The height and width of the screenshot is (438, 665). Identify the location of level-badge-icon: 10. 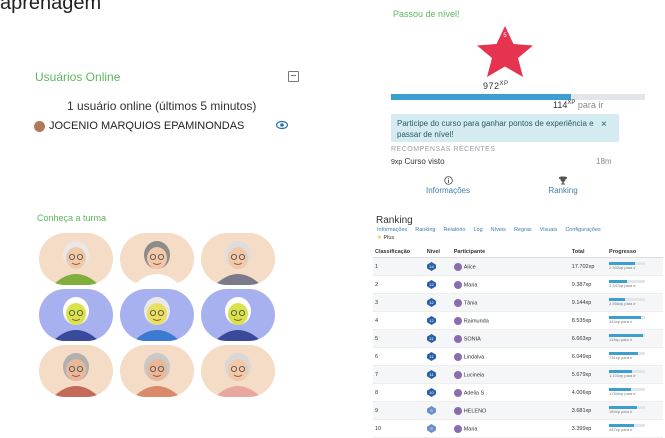
(431, 392).